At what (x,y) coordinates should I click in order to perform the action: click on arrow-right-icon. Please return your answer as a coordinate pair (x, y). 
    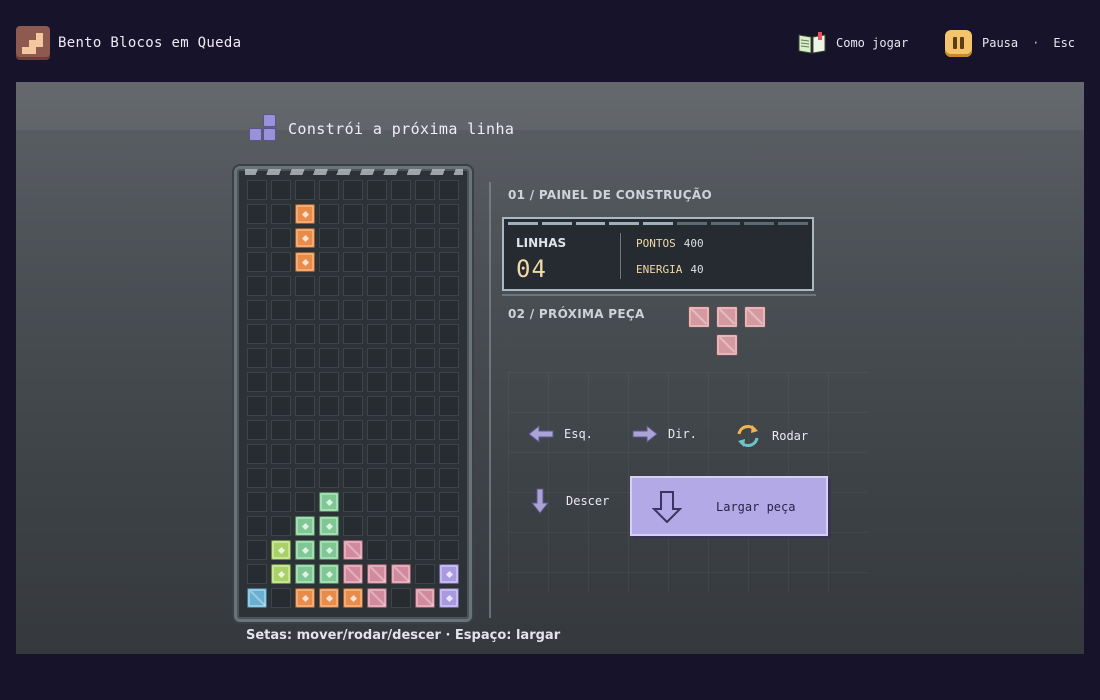
    Looking at the image, I should click on (645, 434).